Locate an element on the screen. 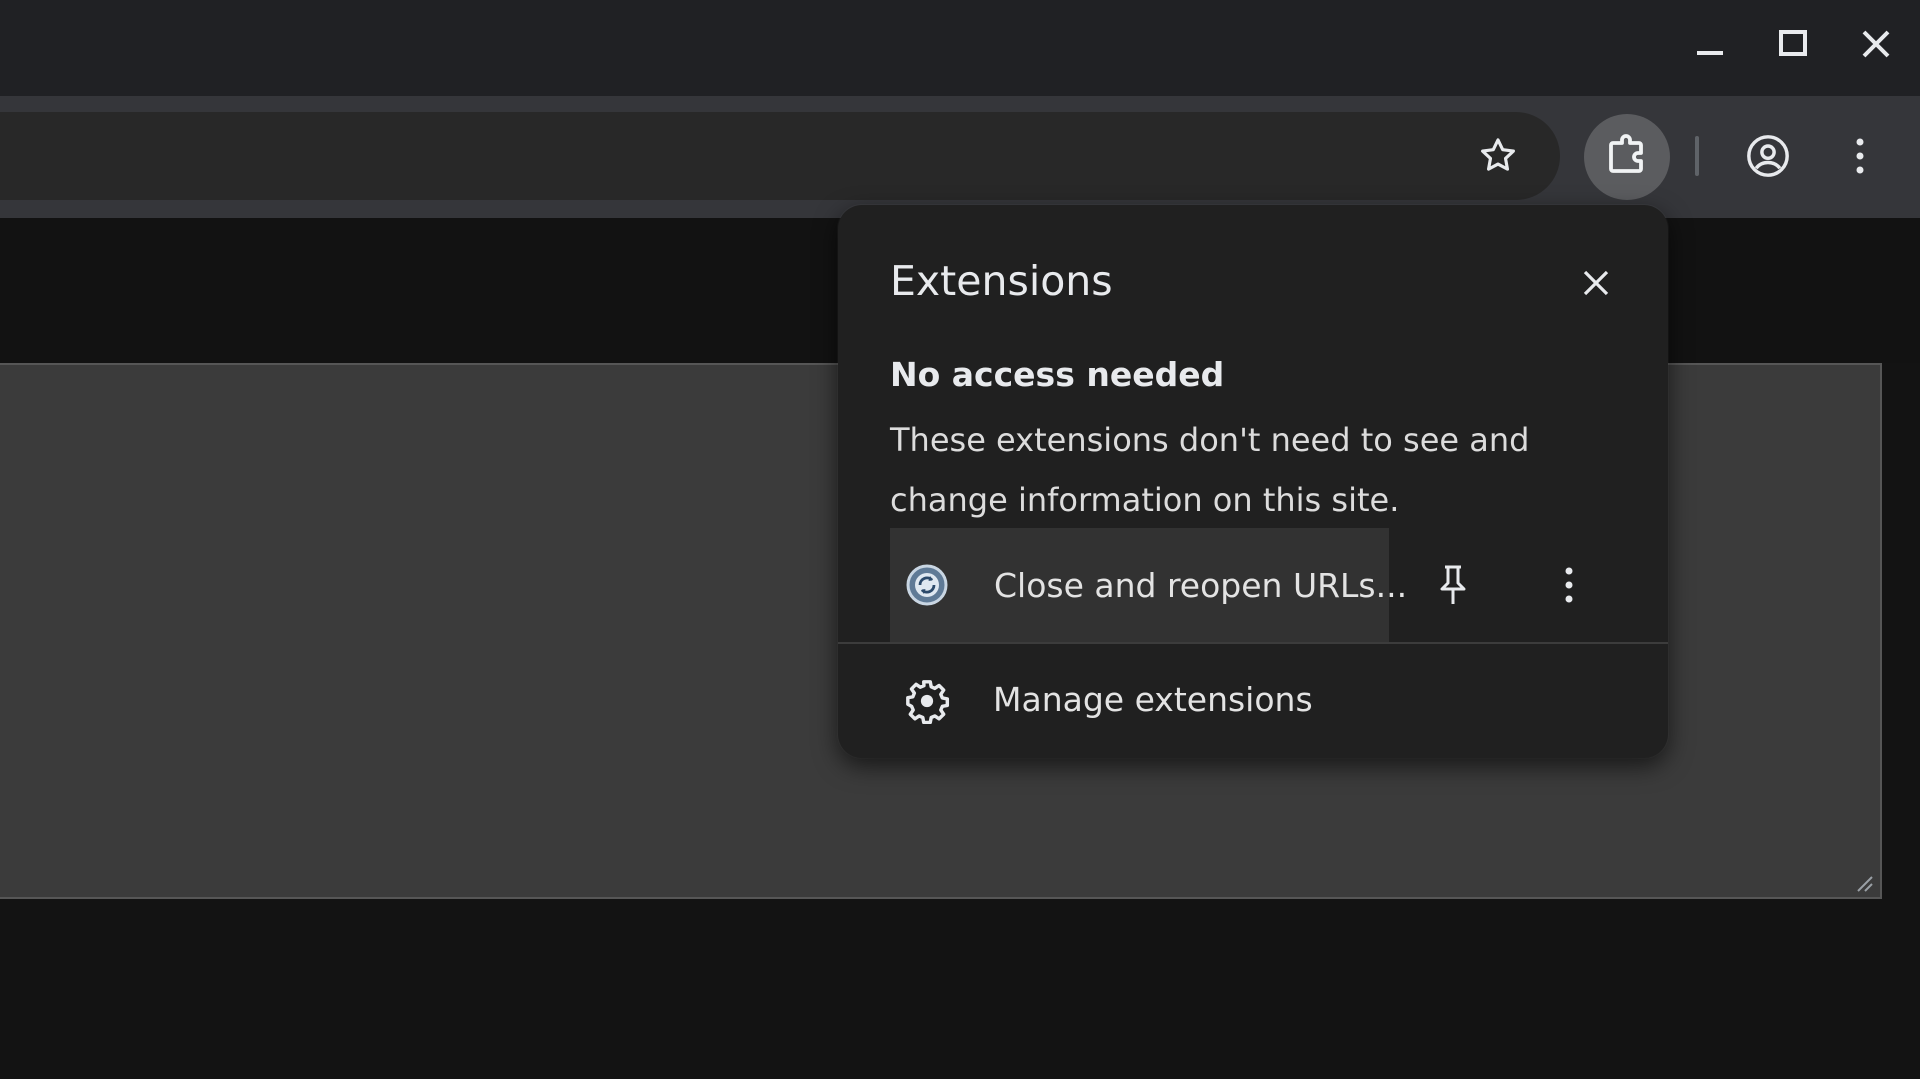 The width and height of the screenshot is (1920, 1079). maximize-button is located at coordinates (1793, 44).